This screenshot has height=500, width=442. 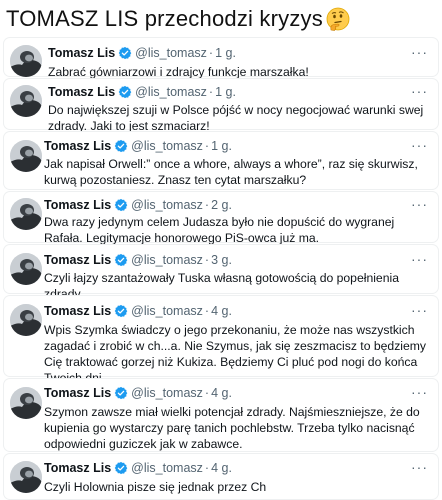 What do you see at coordinates (164, 18) in the screenshot?
I see `headline-text: TOMASZ LIS przechodzi kryzys` at bounding box center [164, 18].